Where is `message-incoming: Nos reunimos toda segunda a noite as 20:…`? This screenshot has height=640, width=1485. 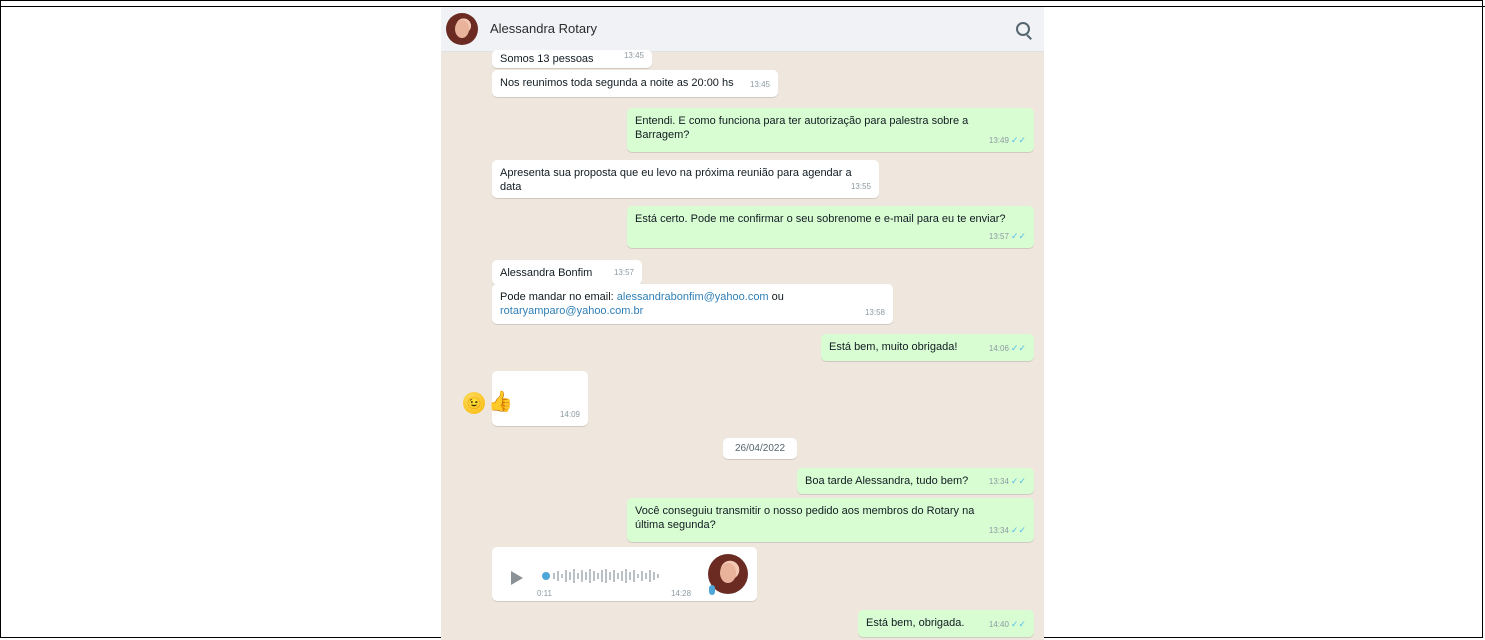
message-incoming: Nos reunimos toda segunda a noite as 20:… is located at coordinates (635, 83).